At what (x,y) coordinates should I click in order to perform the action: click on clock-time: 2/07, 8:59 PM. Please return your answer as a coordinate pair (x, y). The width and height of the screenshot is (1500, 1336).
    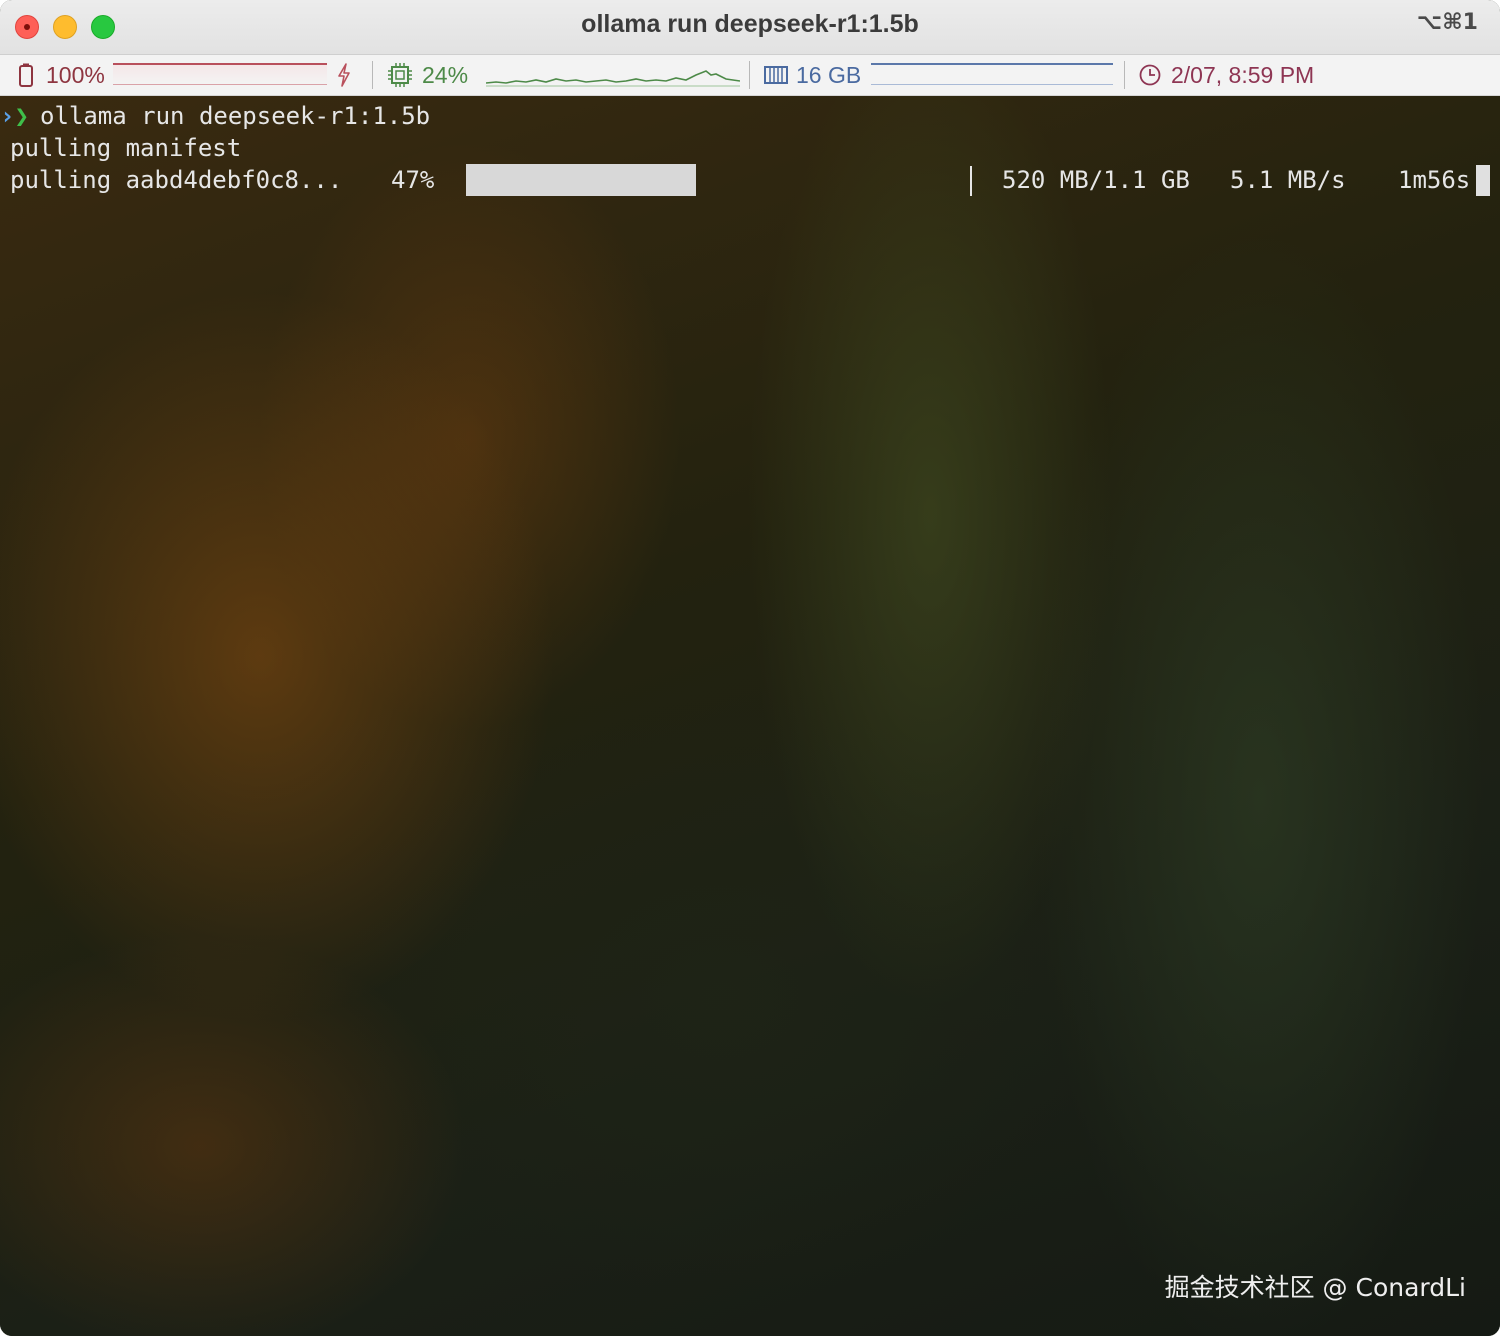
    Looking at the image, I should click on (1243, 74).